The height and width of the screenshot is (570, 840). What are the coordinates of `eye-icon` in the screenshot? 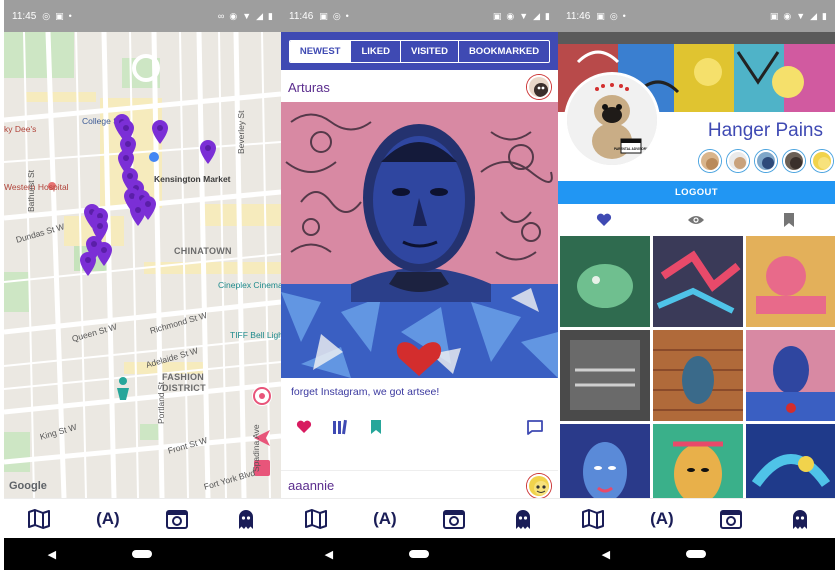 It's located at (696, 220).